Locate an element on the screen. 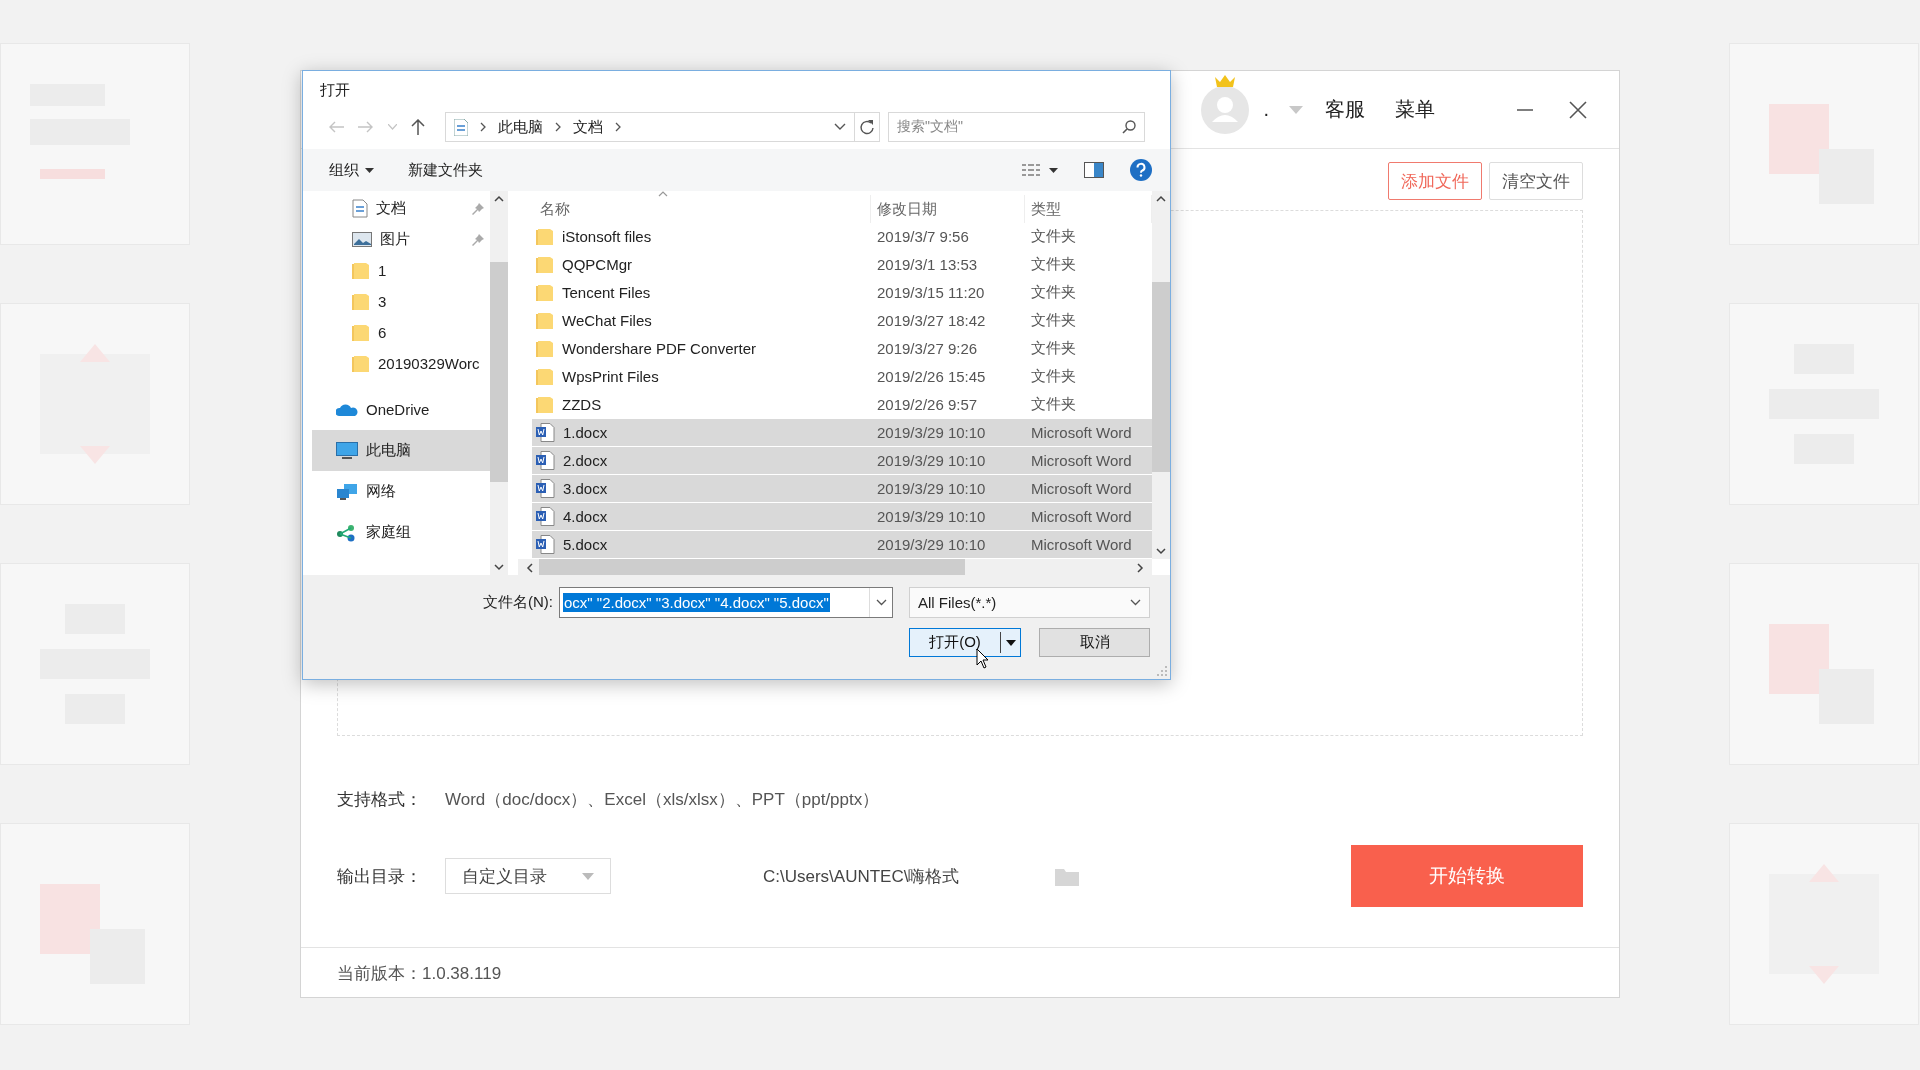 The width and height of the screenshot is (1920, 1070). file-row: 2.docx 2019/3/29 10:10 Microsoft Word is located at coordinates (842, 461).